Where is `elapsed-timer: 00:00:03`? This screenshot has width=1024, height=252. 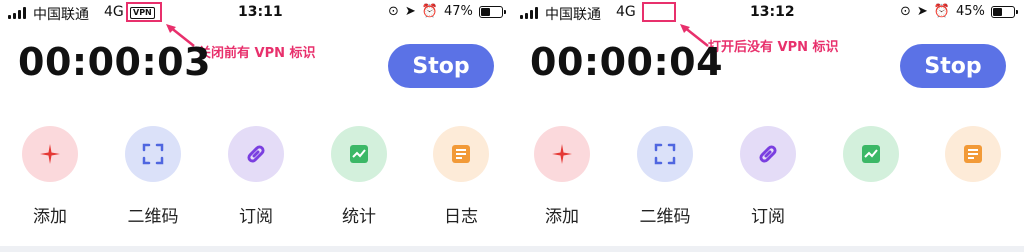 elapsed-timer: 00:00:03 is located at coordinates (115, 62).